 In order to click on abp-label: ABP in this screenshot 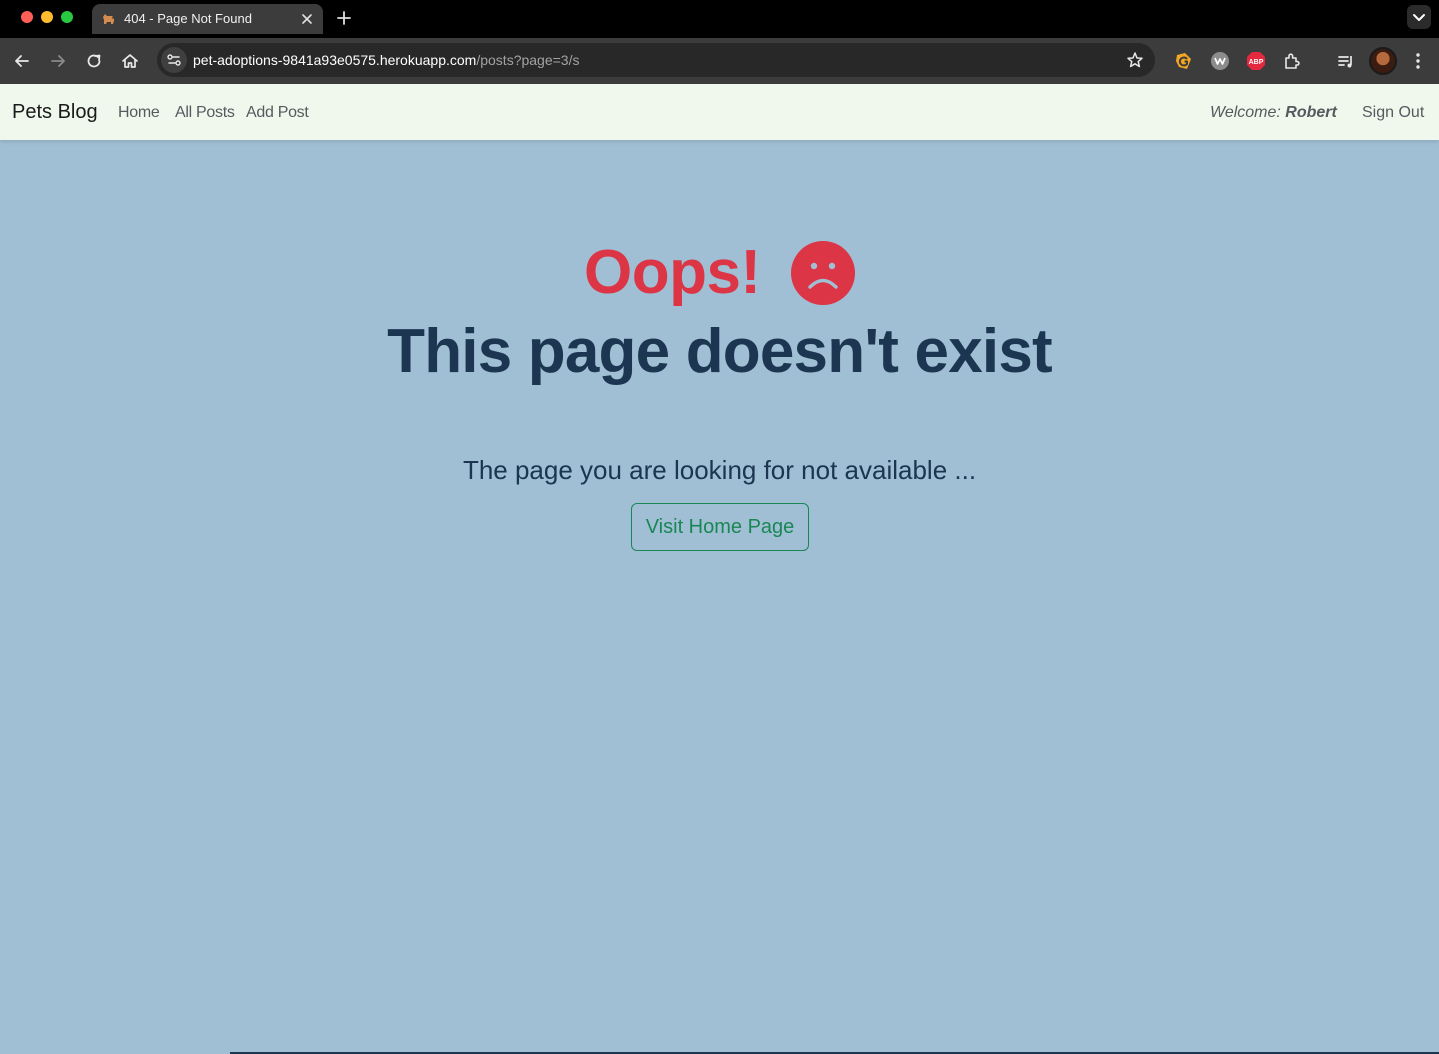, I will do `click(1256, 62)`.